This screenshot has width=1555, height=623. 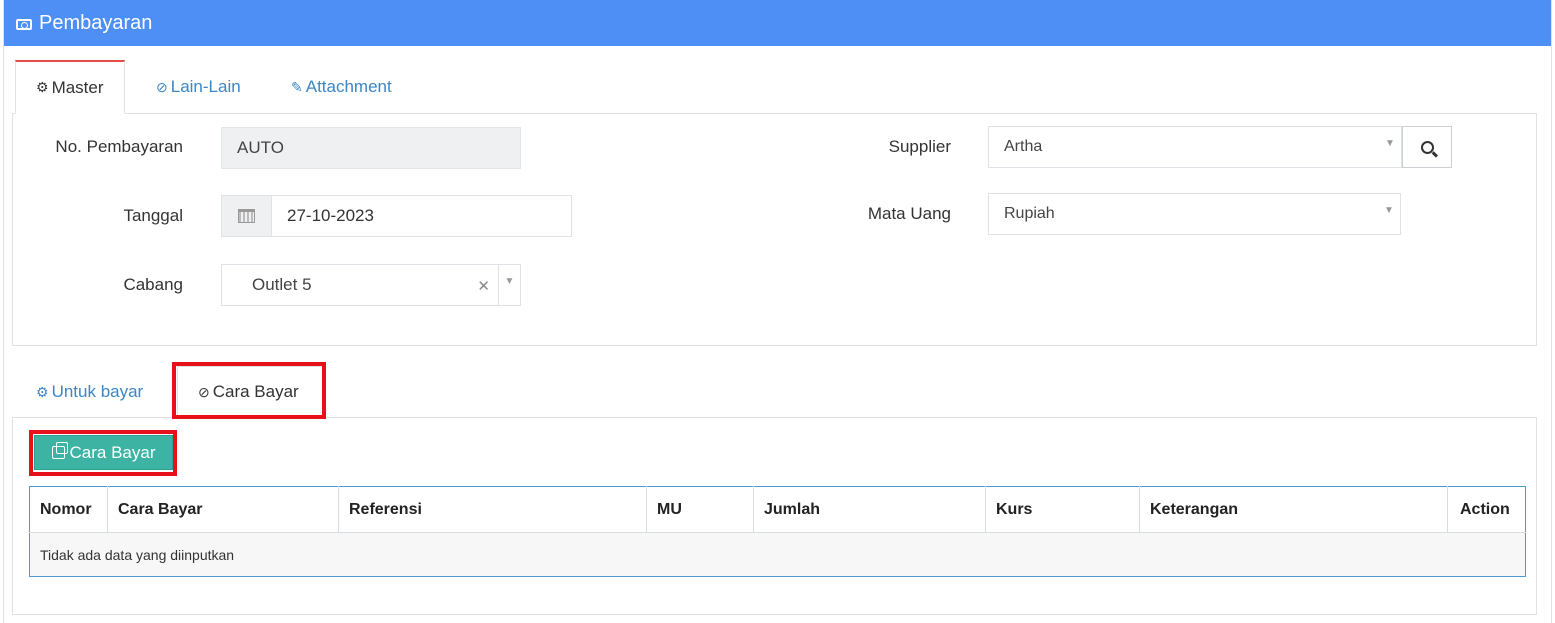 I want to click on panel-header: Pembayaran, so click(x=777, y=23).